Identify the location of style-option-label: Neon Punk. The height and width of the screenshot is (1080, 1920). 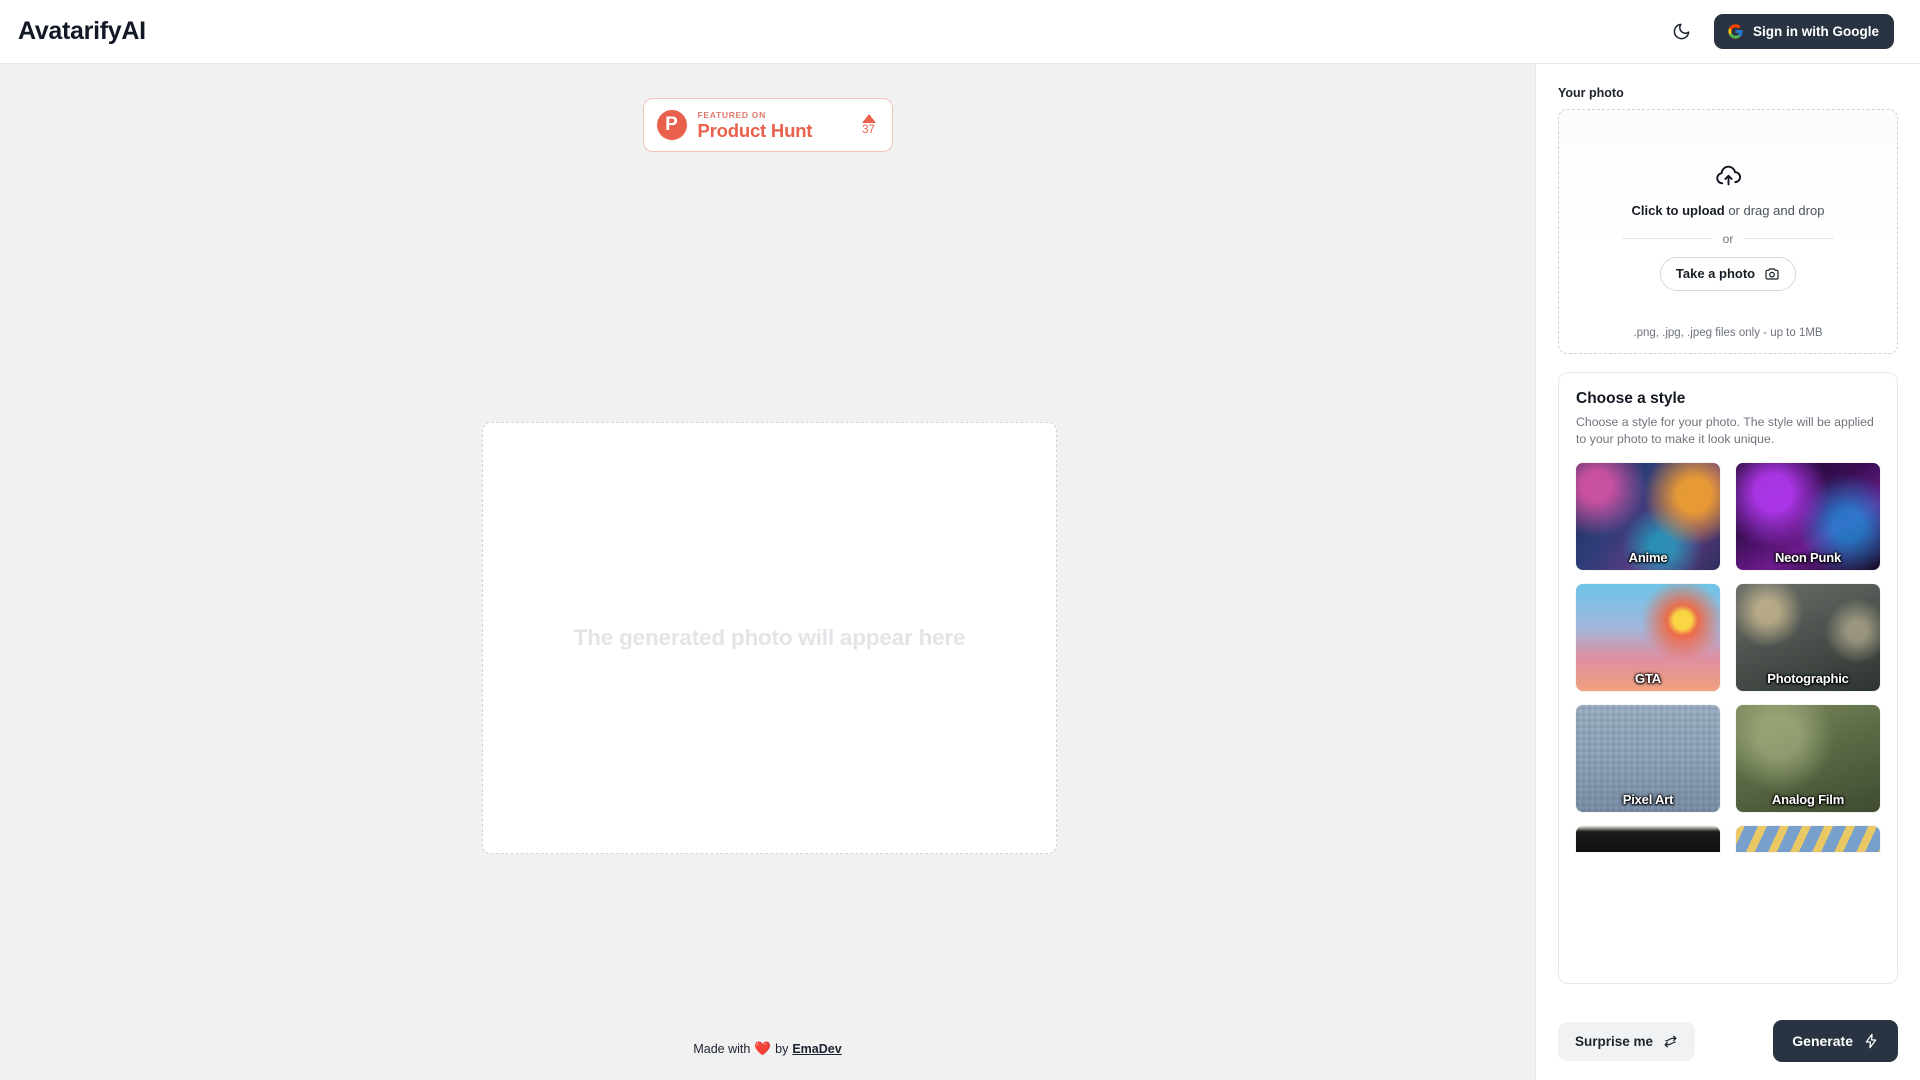
(1808, 557).